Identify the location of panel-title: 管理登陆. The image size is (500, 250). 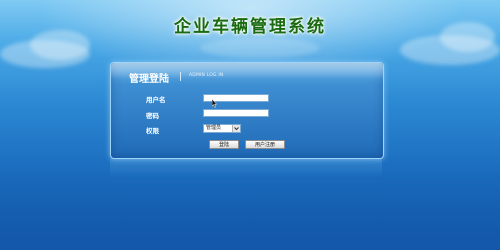
(149, 79).